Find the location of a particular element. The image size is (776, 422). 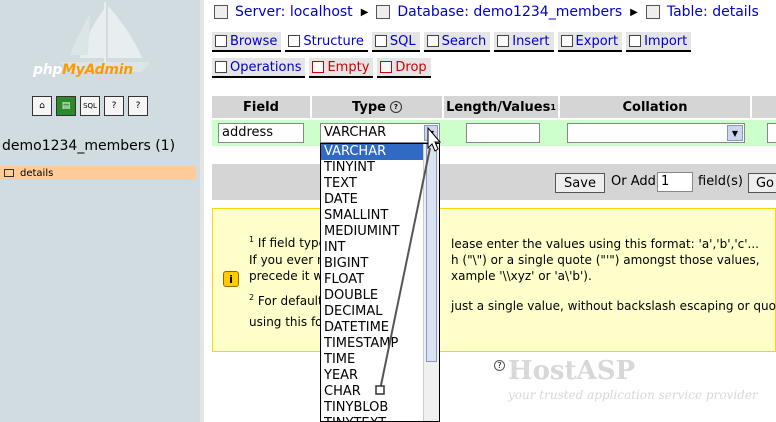

type-option: SMALLINT is located at coordinates (373, 216).